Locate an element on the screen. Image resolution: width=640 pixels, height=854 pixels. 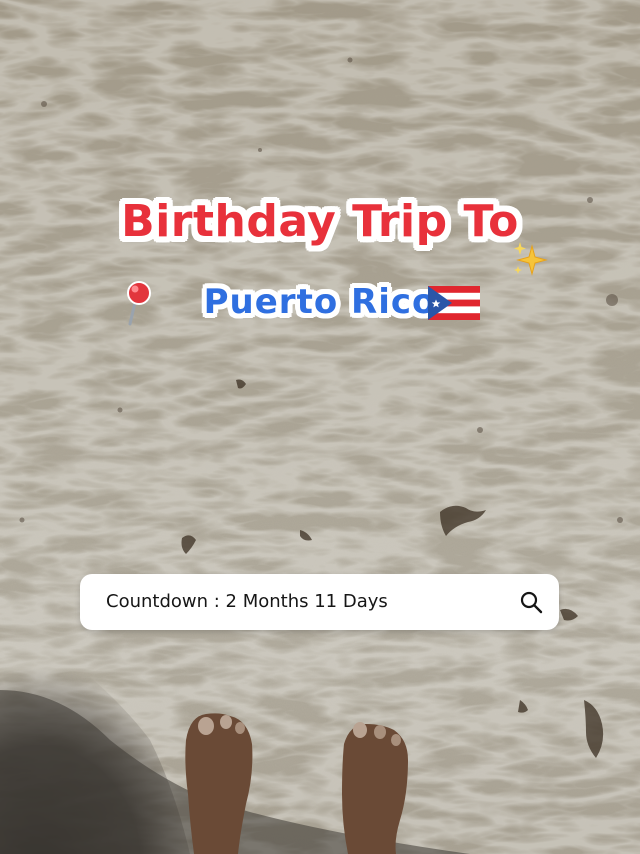
sparkles-icon is located at coordinates (530, 260).